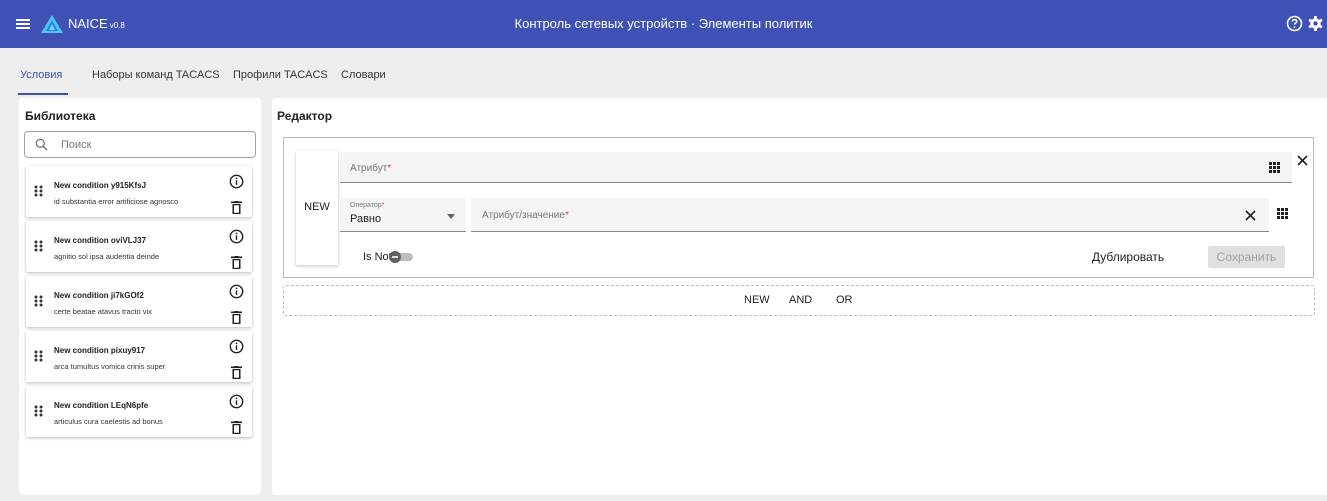  I want to click on help-icon, so click(1294, 23).